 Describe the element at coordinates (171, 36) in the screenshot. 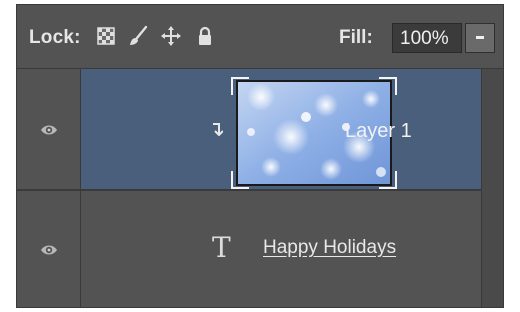

I see `move-arrows-icon` at that location.